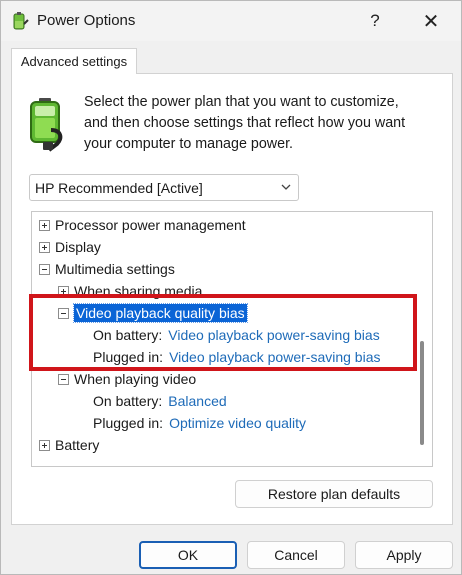 Image resolution: width=462 pixels, height=575 pixels. Describe the element at coordinates (431, 21) in the screenshot. I see `close-button: ✕` at that location.